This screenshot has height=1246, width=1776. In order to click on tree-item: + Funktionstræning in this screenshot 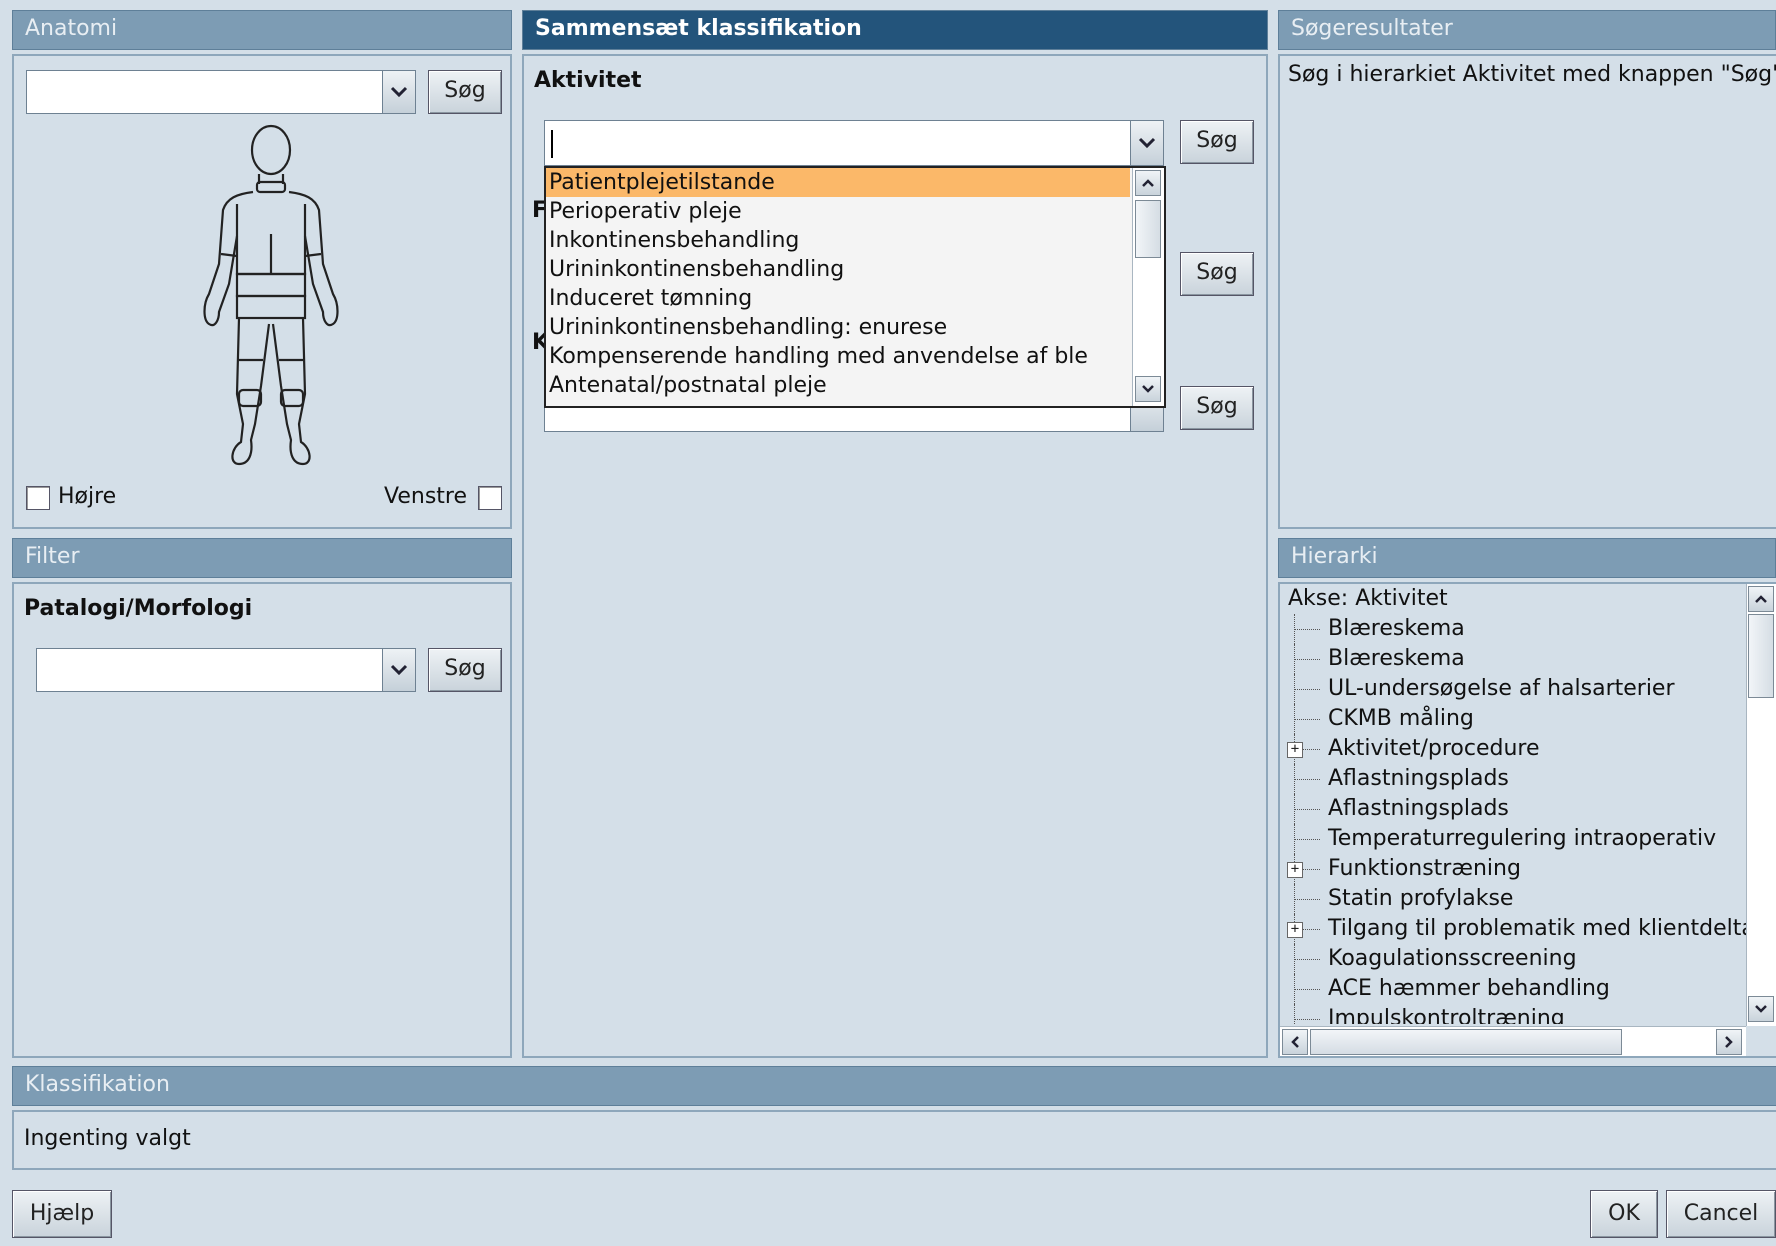, I will do `click(1513, 869)`.